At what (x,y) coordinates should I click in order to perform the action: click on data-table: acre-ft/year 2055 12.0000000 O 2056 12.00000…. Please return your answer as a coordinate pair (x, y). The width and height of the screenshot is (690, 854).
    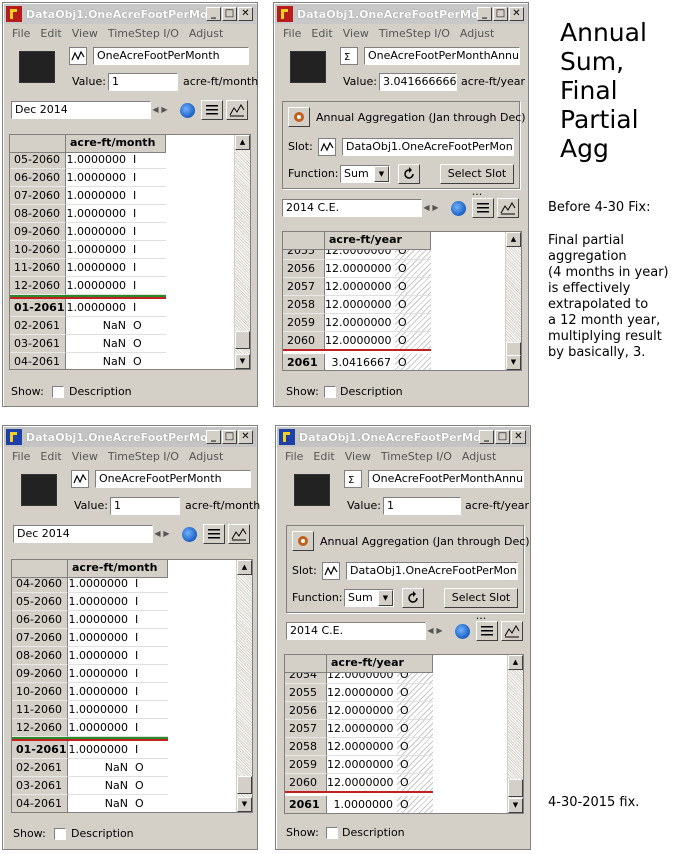
    Looking at the image, I should click on (402, 301).